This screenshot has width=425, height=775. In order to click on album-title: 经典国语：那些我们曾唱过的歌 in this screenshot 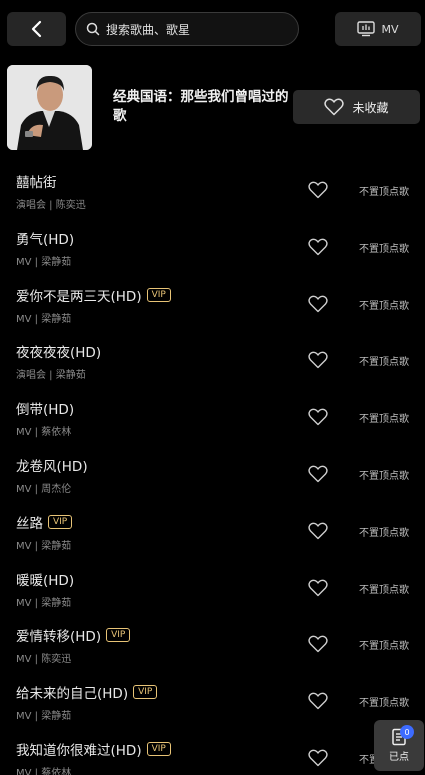, I will do `click(201, 106)`.